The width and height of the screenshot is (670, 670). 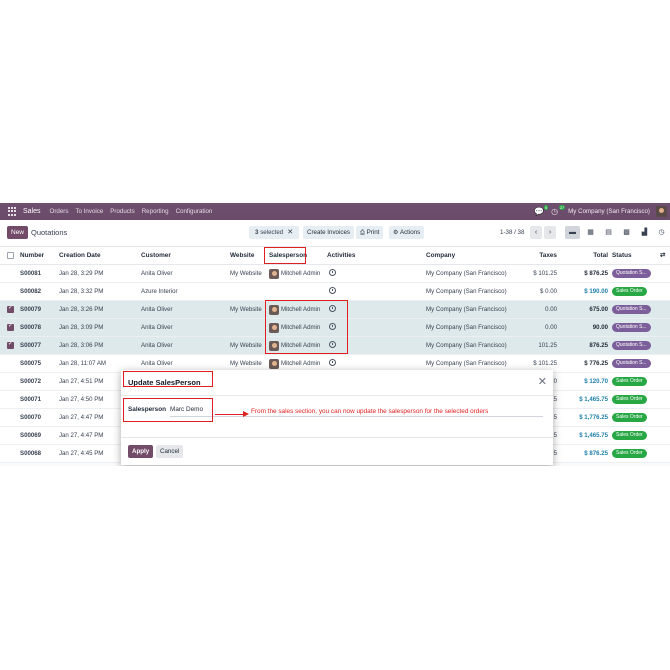 What do you see at coordinates (10, 255) in the screenshot?
I see `select-all-checkbox` at bounding box center [10, 255].